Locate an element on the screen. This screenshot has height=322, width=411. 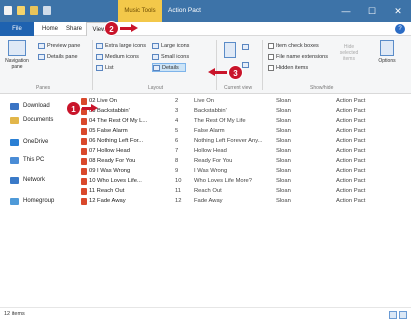
details-pane-label: Details pane is located at coordinates (62, 56).